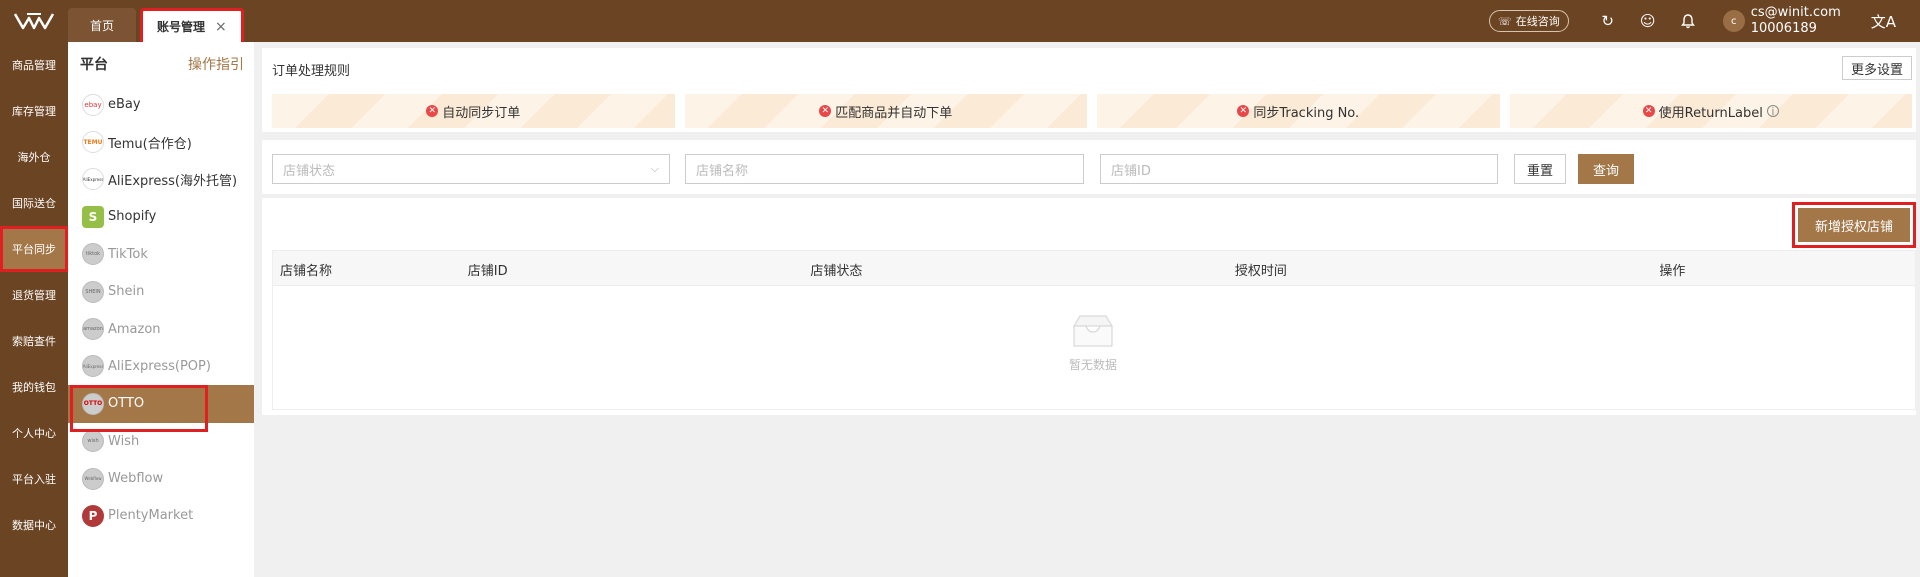 This screenshot has height=577, width=1920. I want to click on operation-guide-link: 操作指引, so click(216, 64).